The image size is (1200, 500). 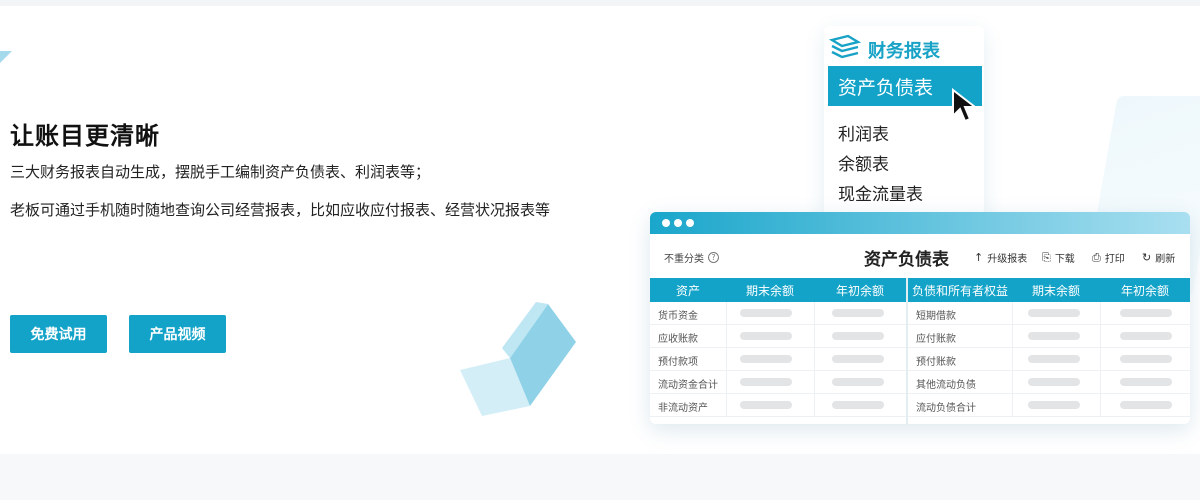 I want to click on help-icon: ?, so click(x=713, y=257).